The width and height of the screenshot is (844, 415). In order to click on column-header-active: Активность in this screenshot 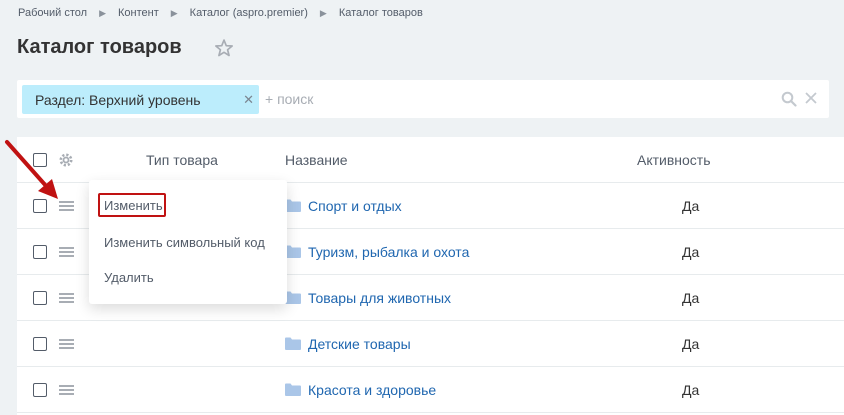, I will do `click(674, 160)`.